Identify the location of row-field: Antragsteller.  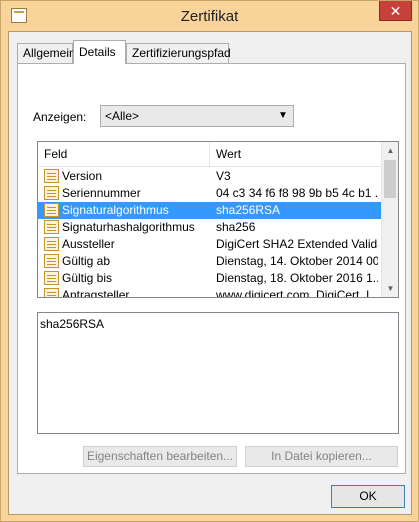
(96, 293).